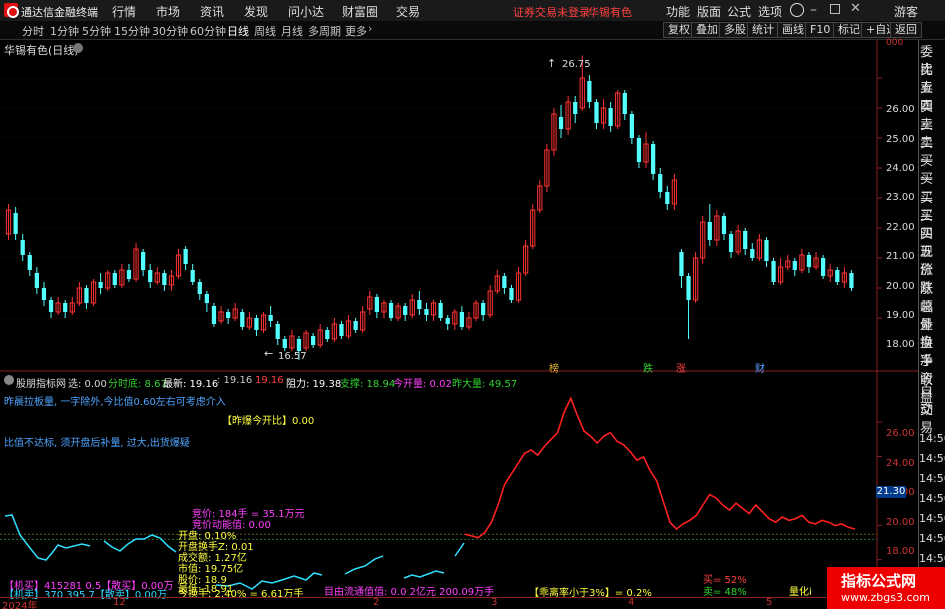 The width and height of the screenshot is (945, 609). I want to click on close-icon: ✕, so click(855, 8).